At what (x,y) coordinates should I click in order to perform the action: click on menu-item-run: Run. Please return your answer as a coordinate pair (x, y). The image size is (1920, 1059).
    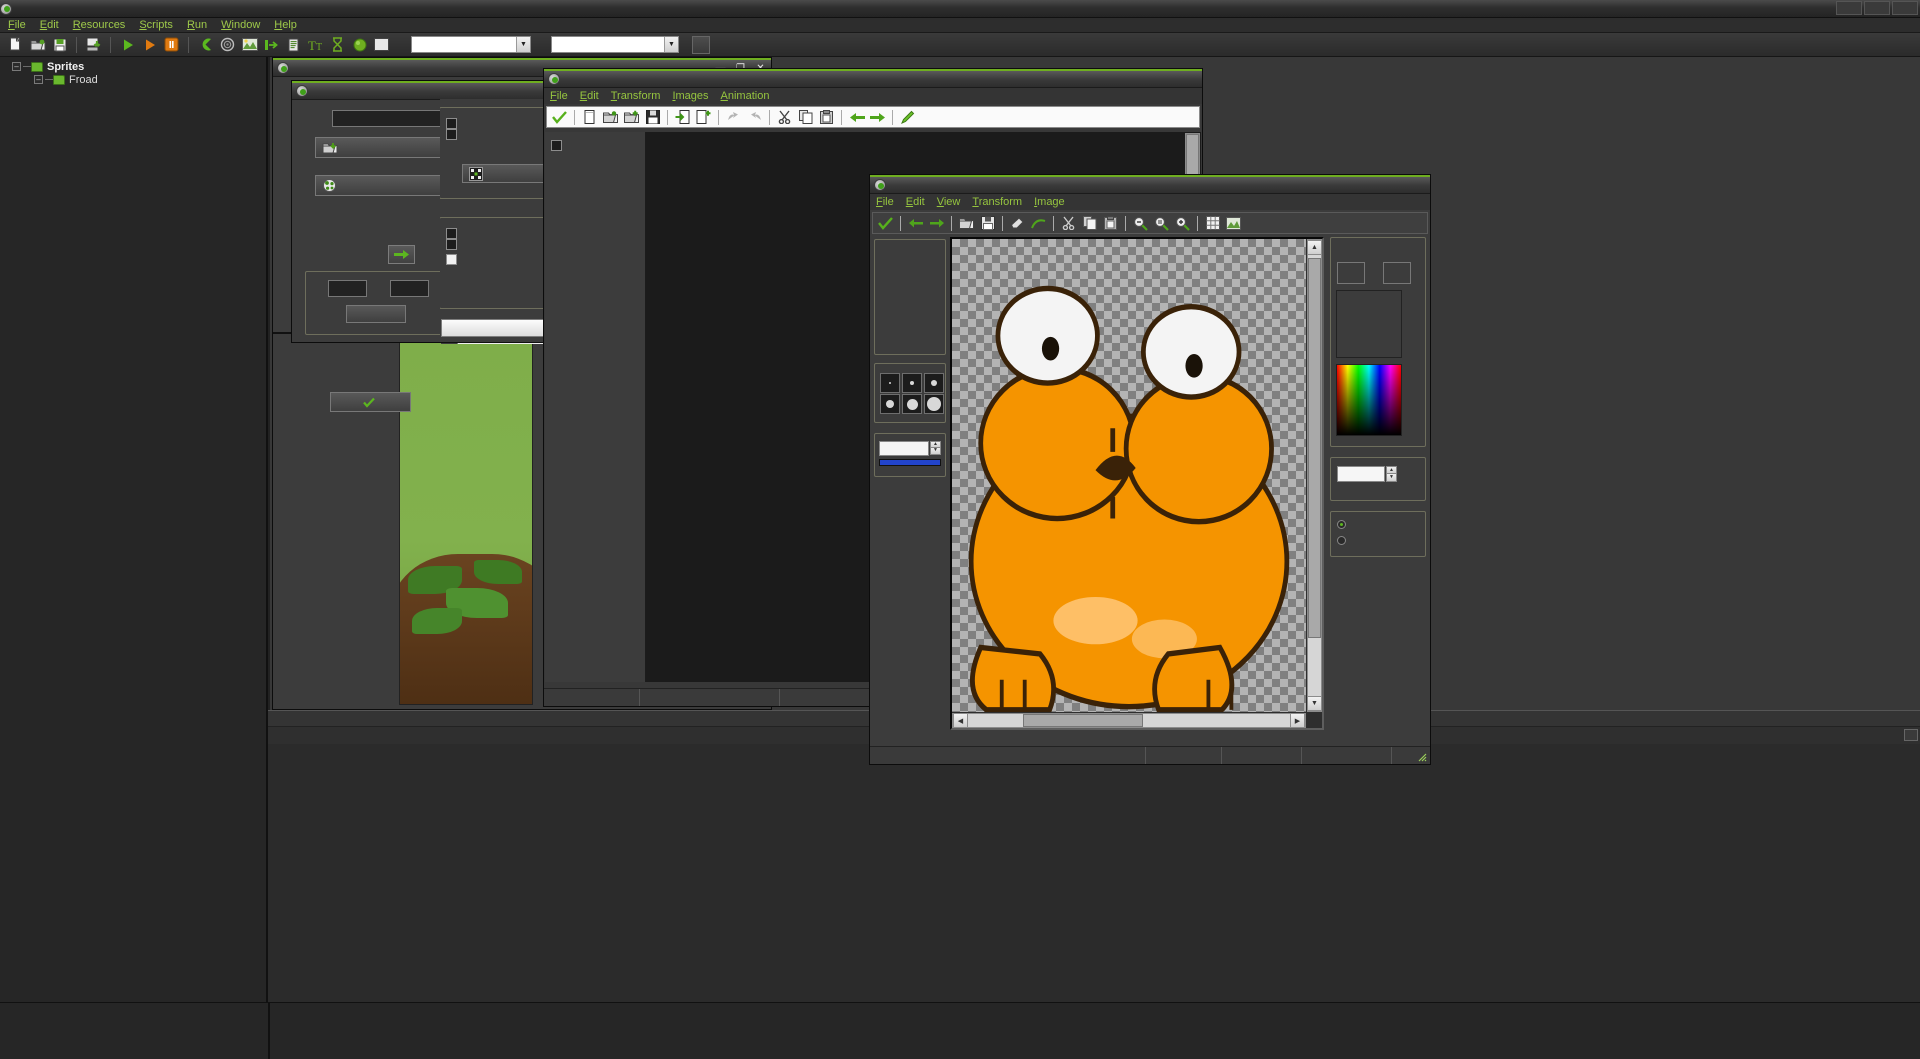
    Looking at the image, I should click on (197, 25).